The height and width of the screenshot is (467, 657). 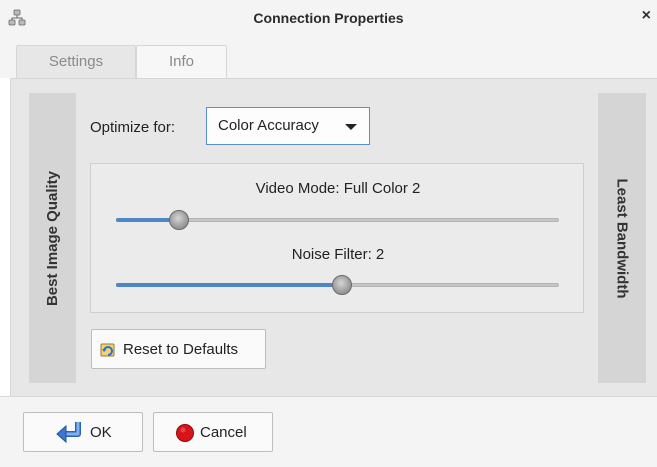 What do you see at coordinates (101, 432) in the screenshot?
I see `ok-label: OK` at bounding box center [101, 432].